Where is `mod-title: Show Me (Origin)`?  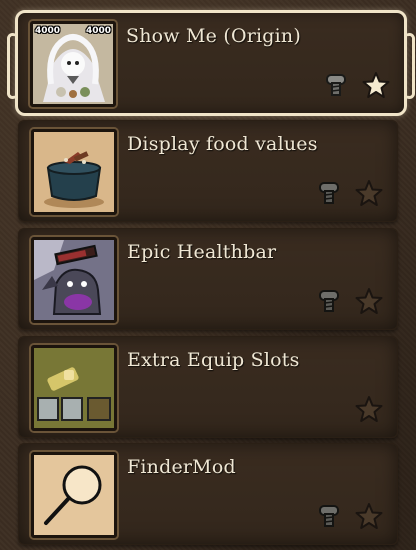
mod-title: Show Me (Origin) is located at coordinates (213, 36).